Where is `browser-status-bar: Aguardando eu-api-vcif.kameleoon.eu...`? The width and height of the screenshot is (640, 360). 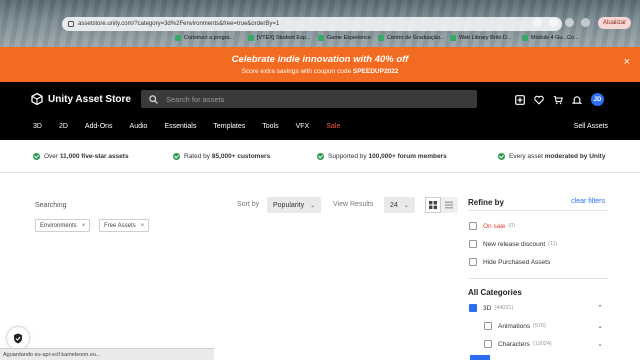
browser-status-bar: Aguardando eu-api-vcif.kameleoon.eu... is located at coordinates (107, 354).